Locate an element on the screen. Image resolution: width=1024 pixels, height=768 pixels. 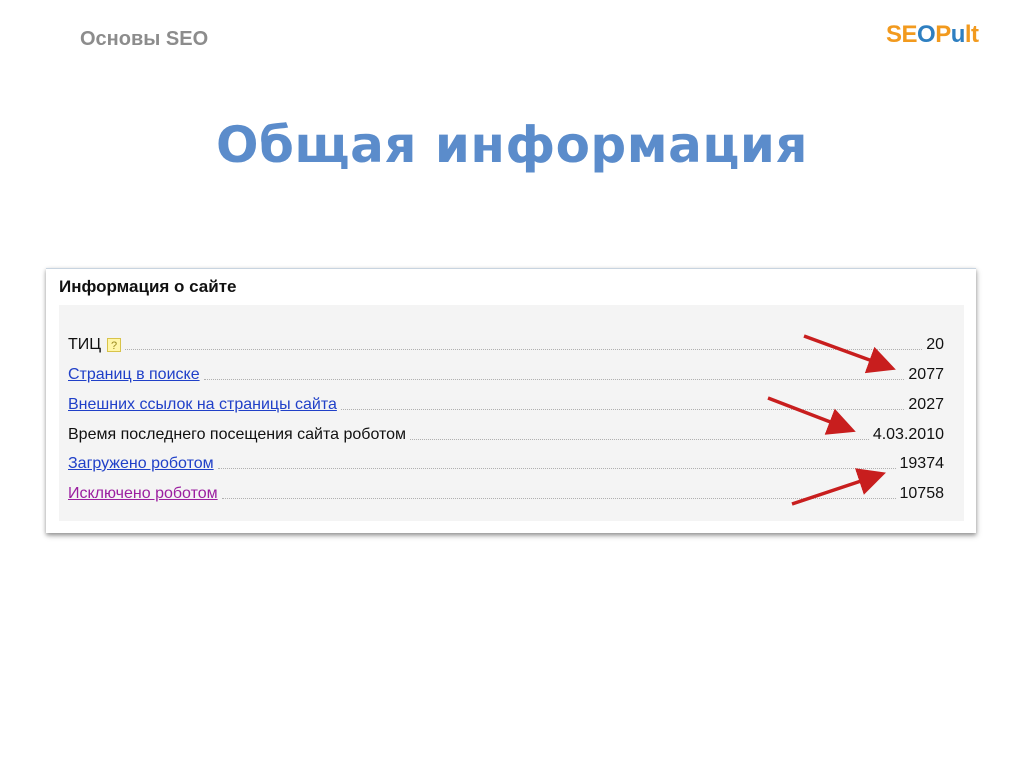
row-value: 2077 is located at coordinates (926, 374).